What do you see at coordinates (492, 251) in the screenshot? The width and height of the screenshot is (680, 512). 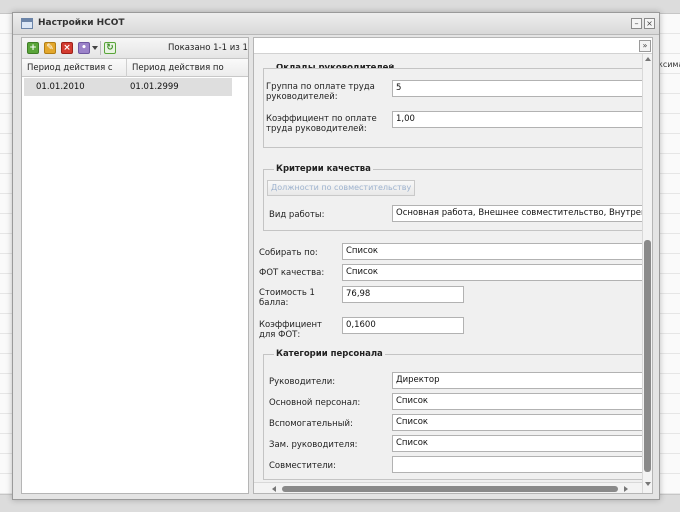 I see `collect-by-field: Список` at bounding box center [492, 251].